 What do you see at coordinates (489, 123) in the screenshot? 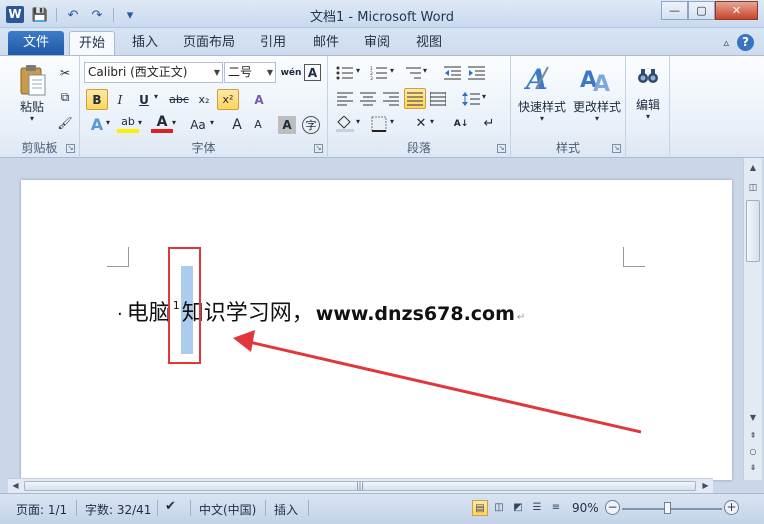
I see `show-paragraph-marks-icon: ↵` at bounding box center [489, 123].